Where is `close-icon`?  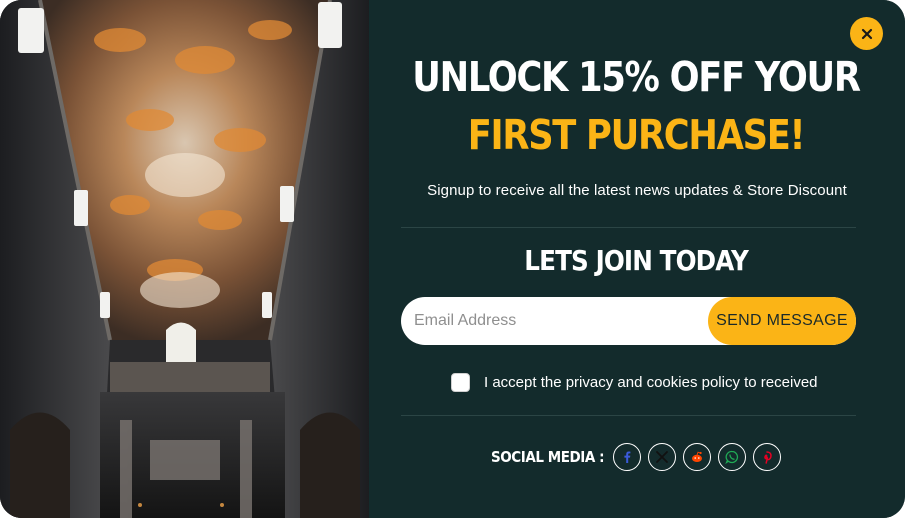
close-icon is located at coordinates (866, 33).